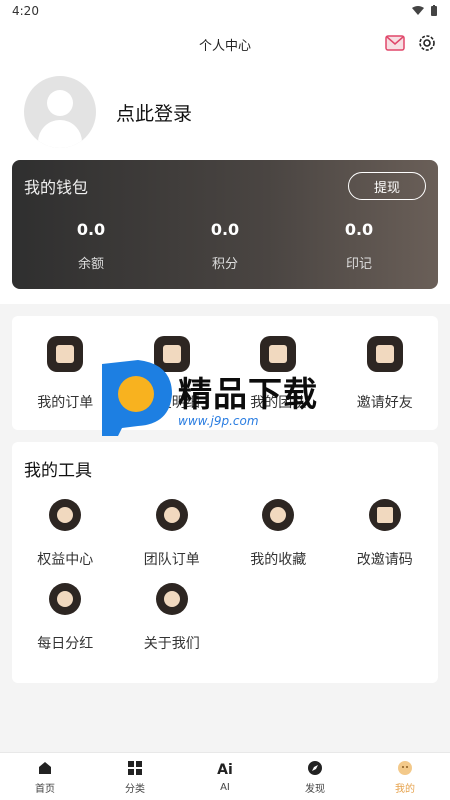 This screenshot has width=450, height=800. What do you see at coordinates (225, 11) in the screenshot?
I see `status-bar: 4:20` at bounding box center [225, 11].